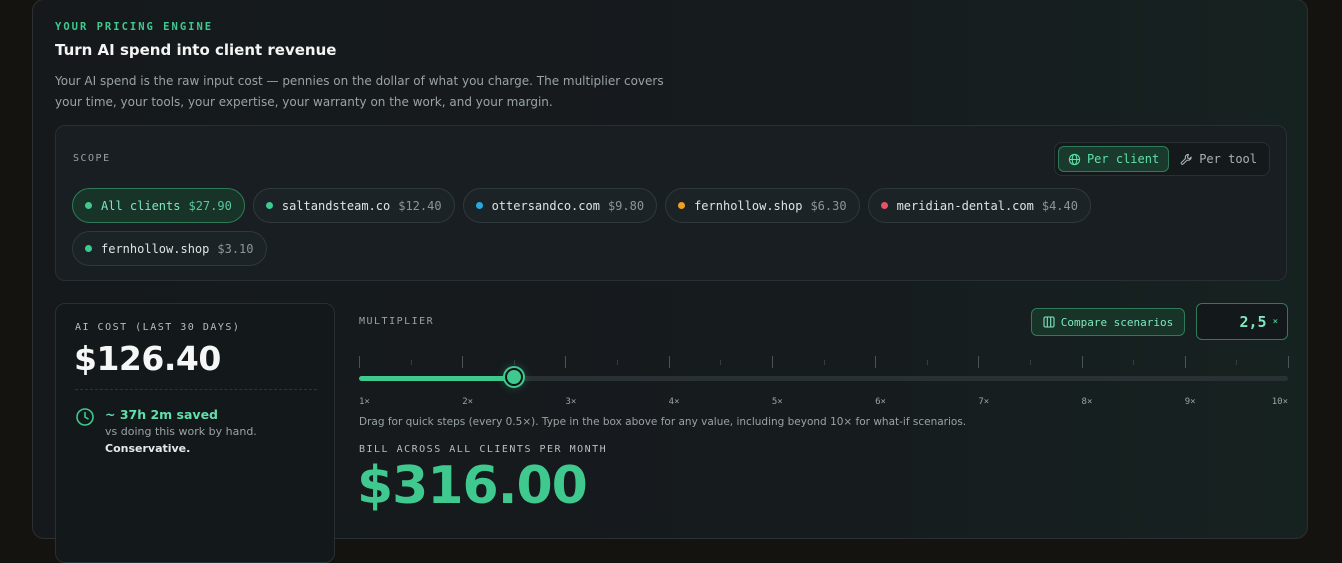 The width and height of the screenshot is (1342, 563). I want to click on slider-fill, so click(436, 378).